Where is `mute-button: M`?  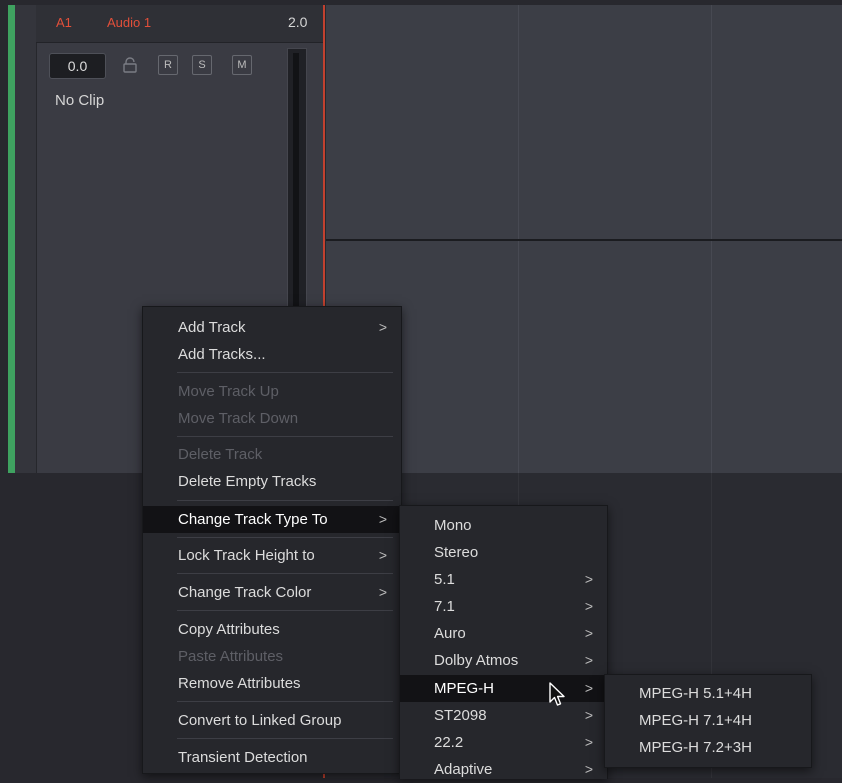 mute-button: M is located at coordinates (242, 65).